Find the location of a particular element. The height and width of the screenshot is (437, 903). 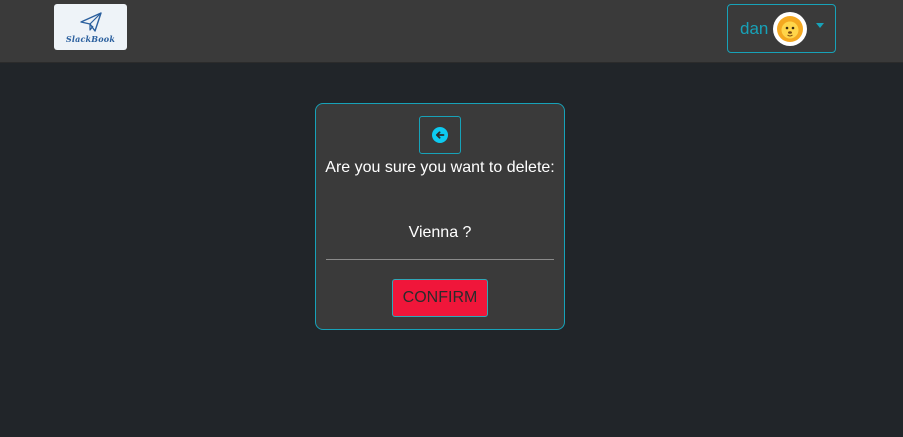

logo: SlackBook is located at coordinates (90, 27).